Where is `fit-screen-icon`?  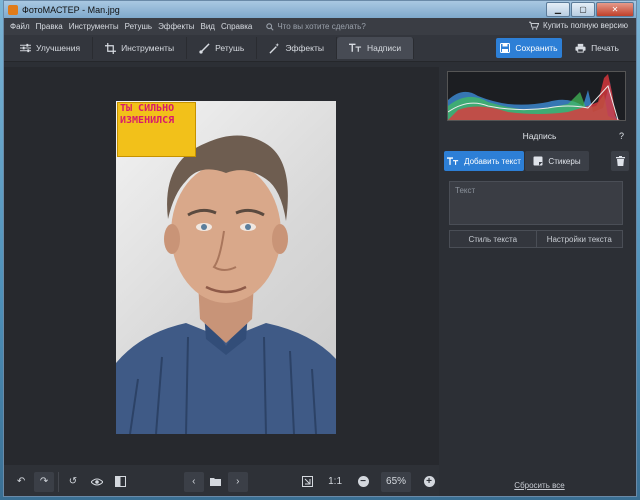
fit-screen-icon is located at coordinates (307, 481).